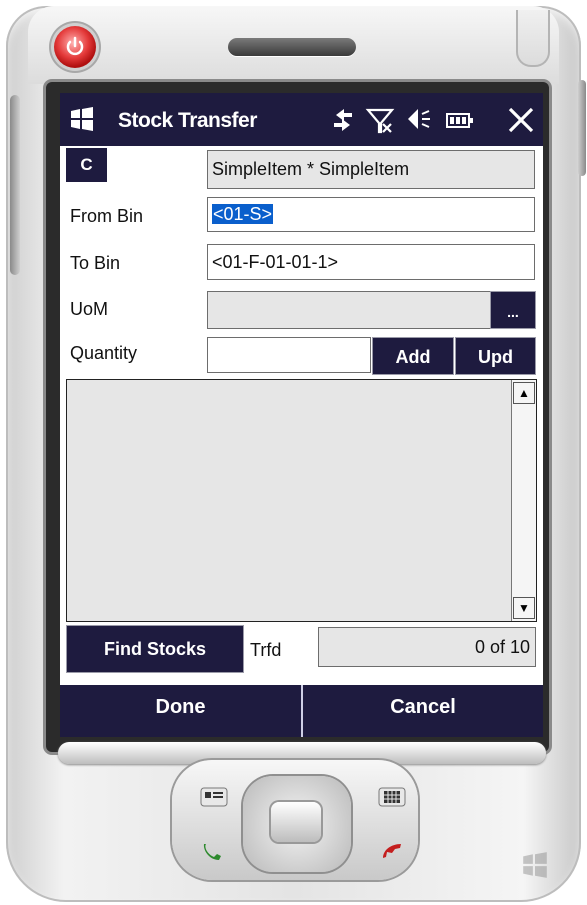 The image size is (587, 905). Describe the element at coordinates (417, 120) in the screenshot. I see `volume-icon` at that location.